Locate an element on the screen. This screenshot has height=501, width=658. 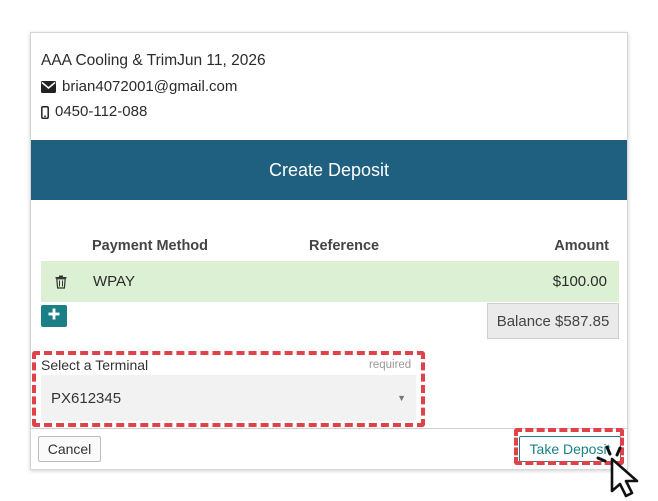
mobile-phone-icon is located at coordinates (45, 112).